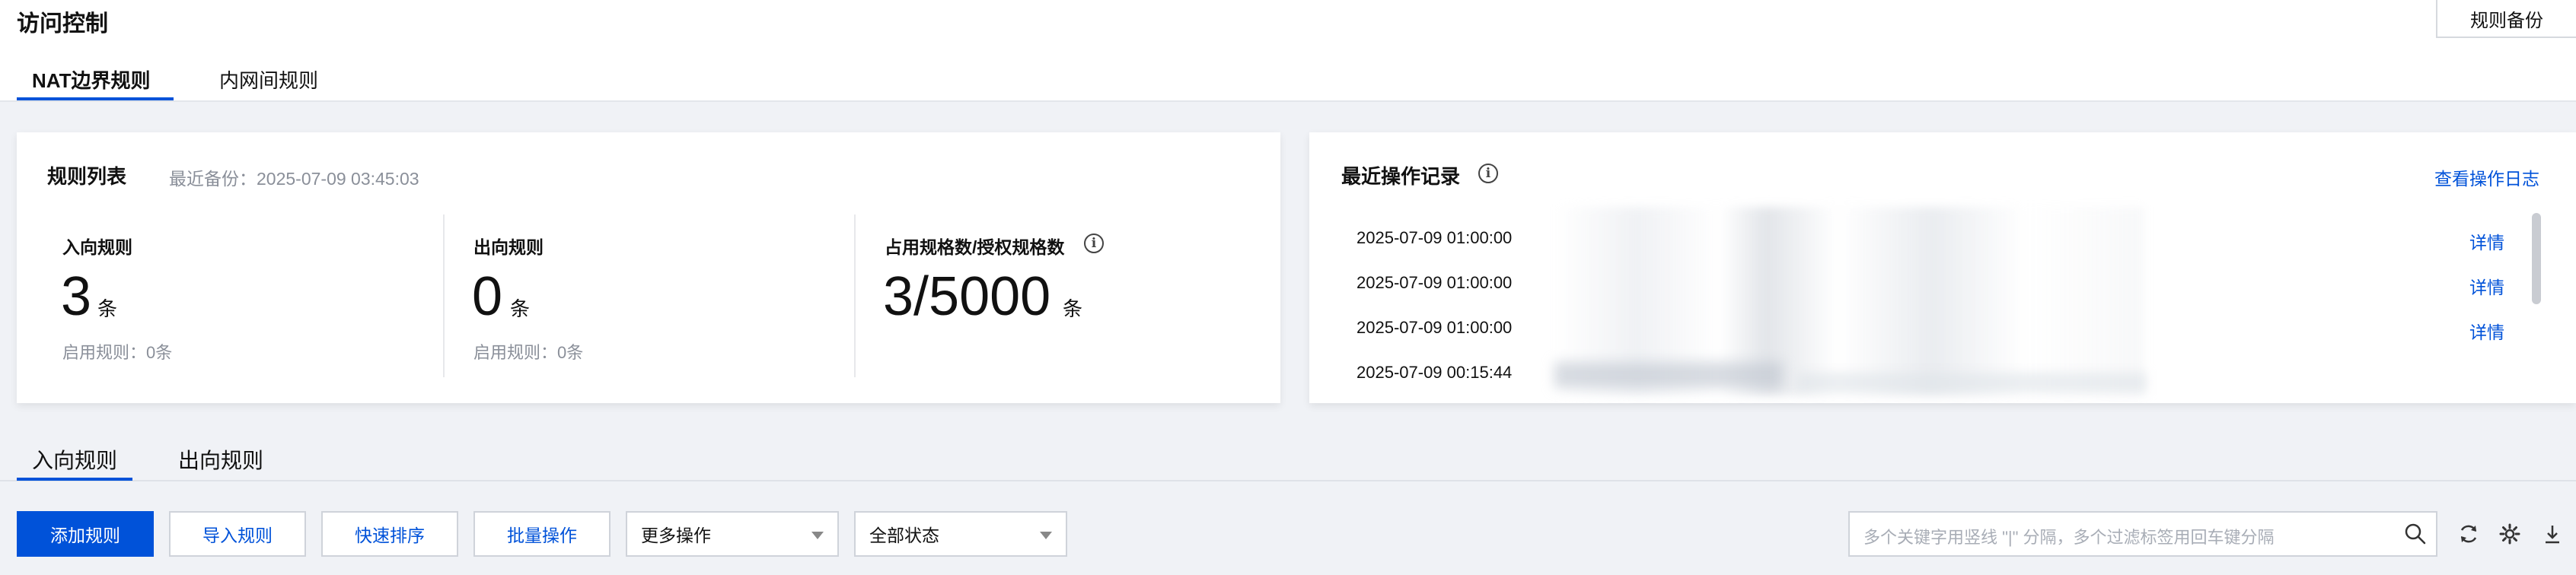 The height and width of the screenshot is (575, 2576). I want to click on outbound-rules-count: 0, so click(488, 296).